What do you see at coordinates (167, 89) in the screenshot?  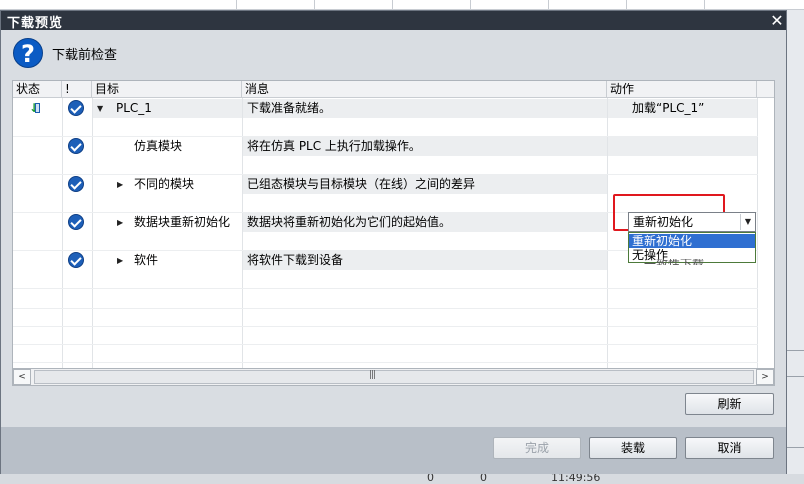 I see `column-header-target: 目标` at bounding box center [167, 89].